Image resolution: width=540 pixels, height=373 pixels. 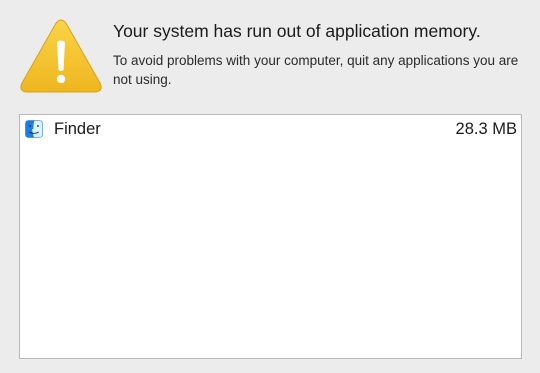 I want to click on application-memory-usage: 28.3 MB, so click(x=486, y=129).